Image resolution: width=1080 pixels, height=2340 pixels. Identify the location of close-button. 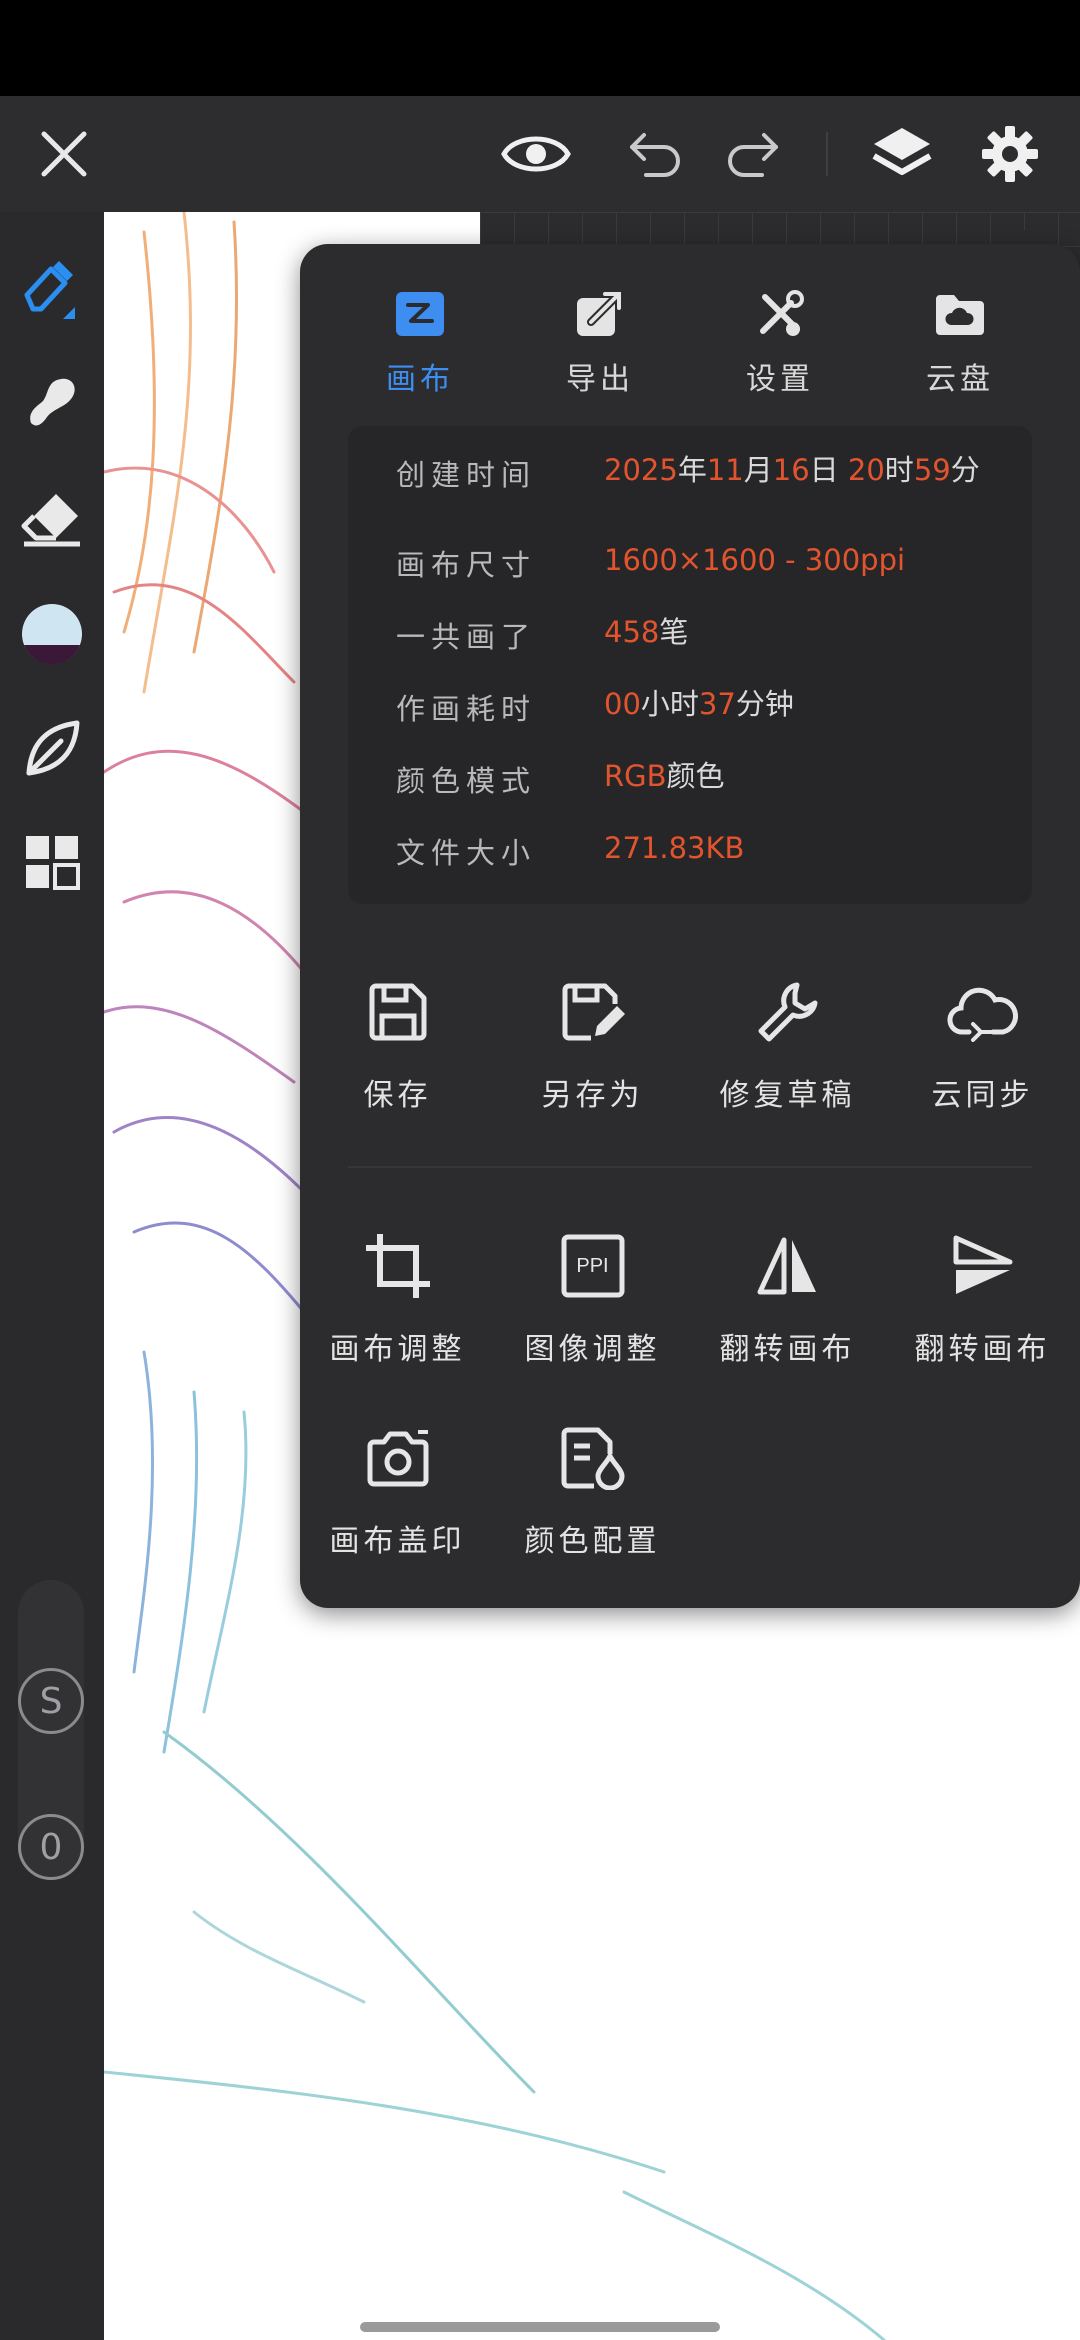
(64, 154).